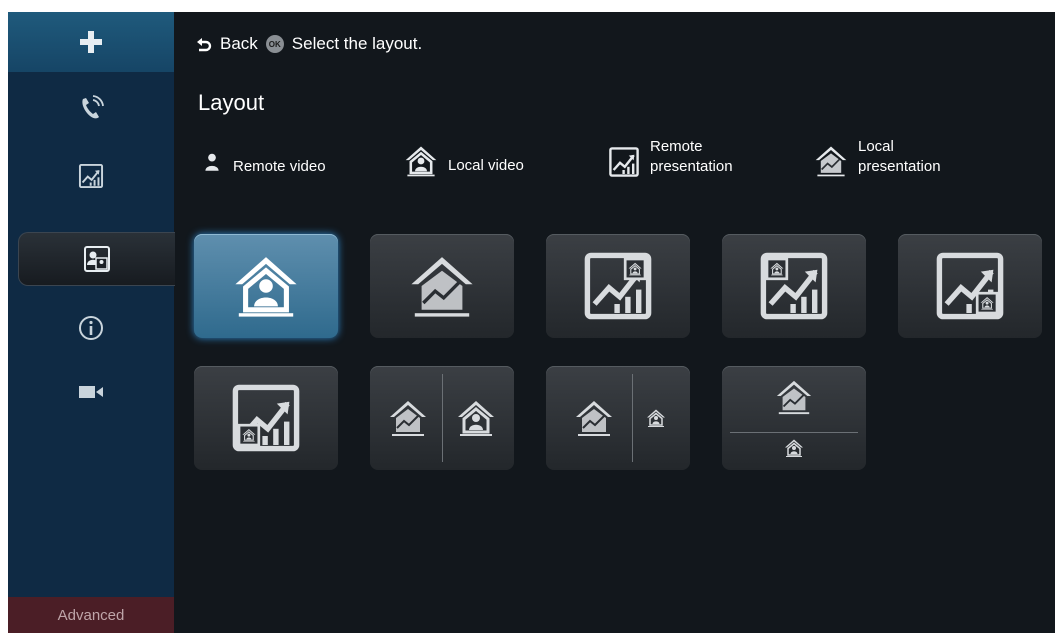 The width and height of the screenshot is (1055, 633). Describe the element at coordinates (899, 156) in the screenshot. I see `legend-label: Local presentation` at that location.